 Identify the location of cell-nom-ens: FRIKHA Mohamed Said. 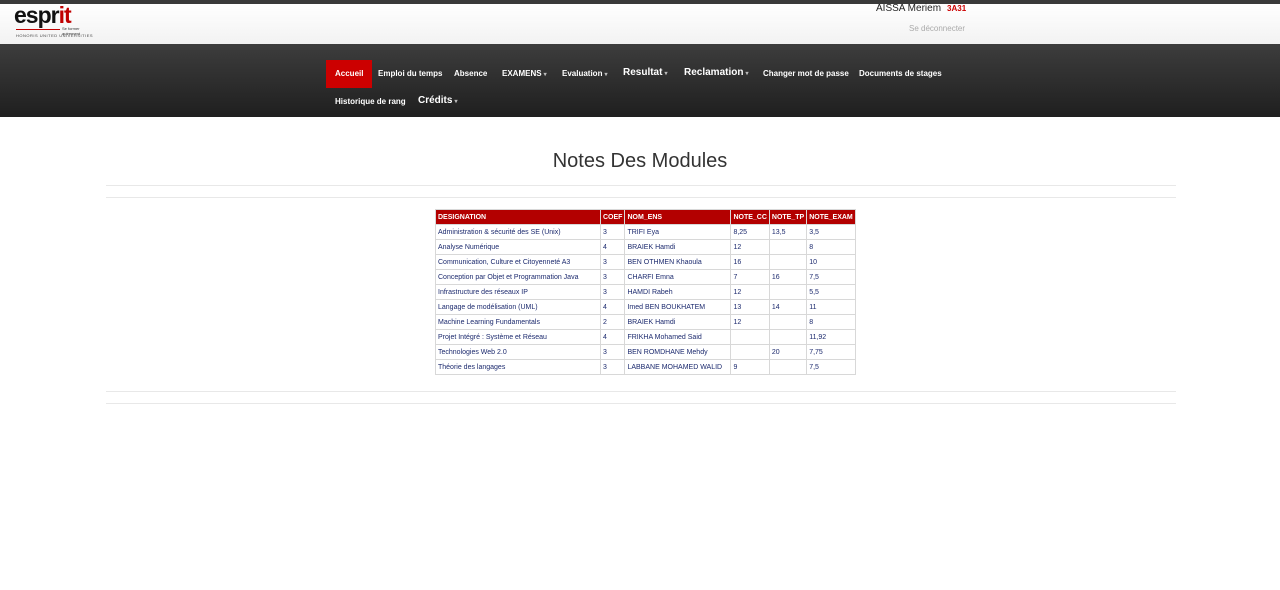
(678, 337).